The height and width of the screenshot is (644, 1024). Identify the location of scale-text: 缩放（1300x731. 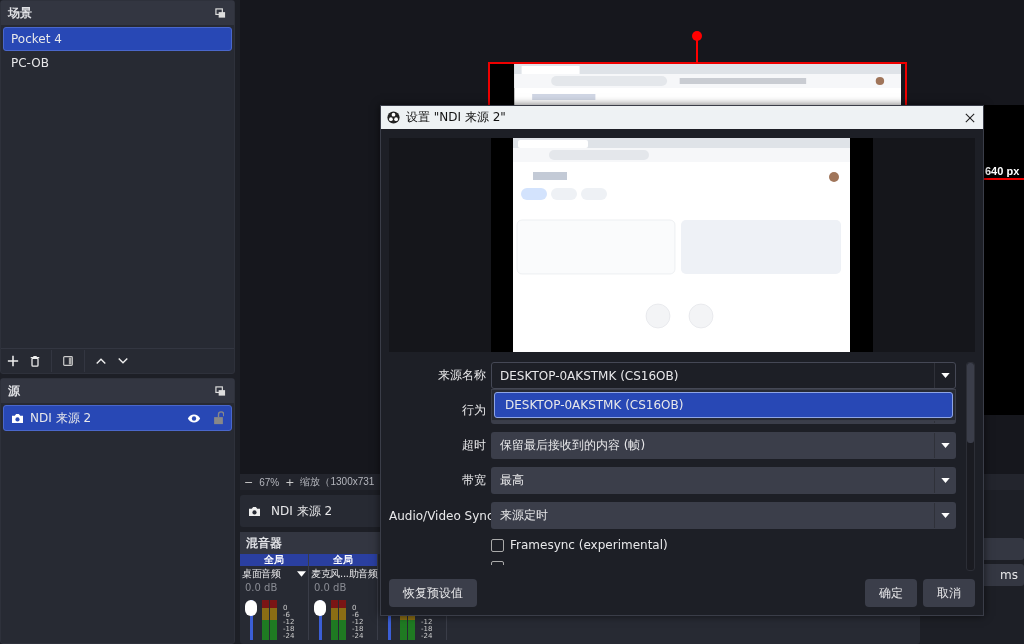
(337, 482).